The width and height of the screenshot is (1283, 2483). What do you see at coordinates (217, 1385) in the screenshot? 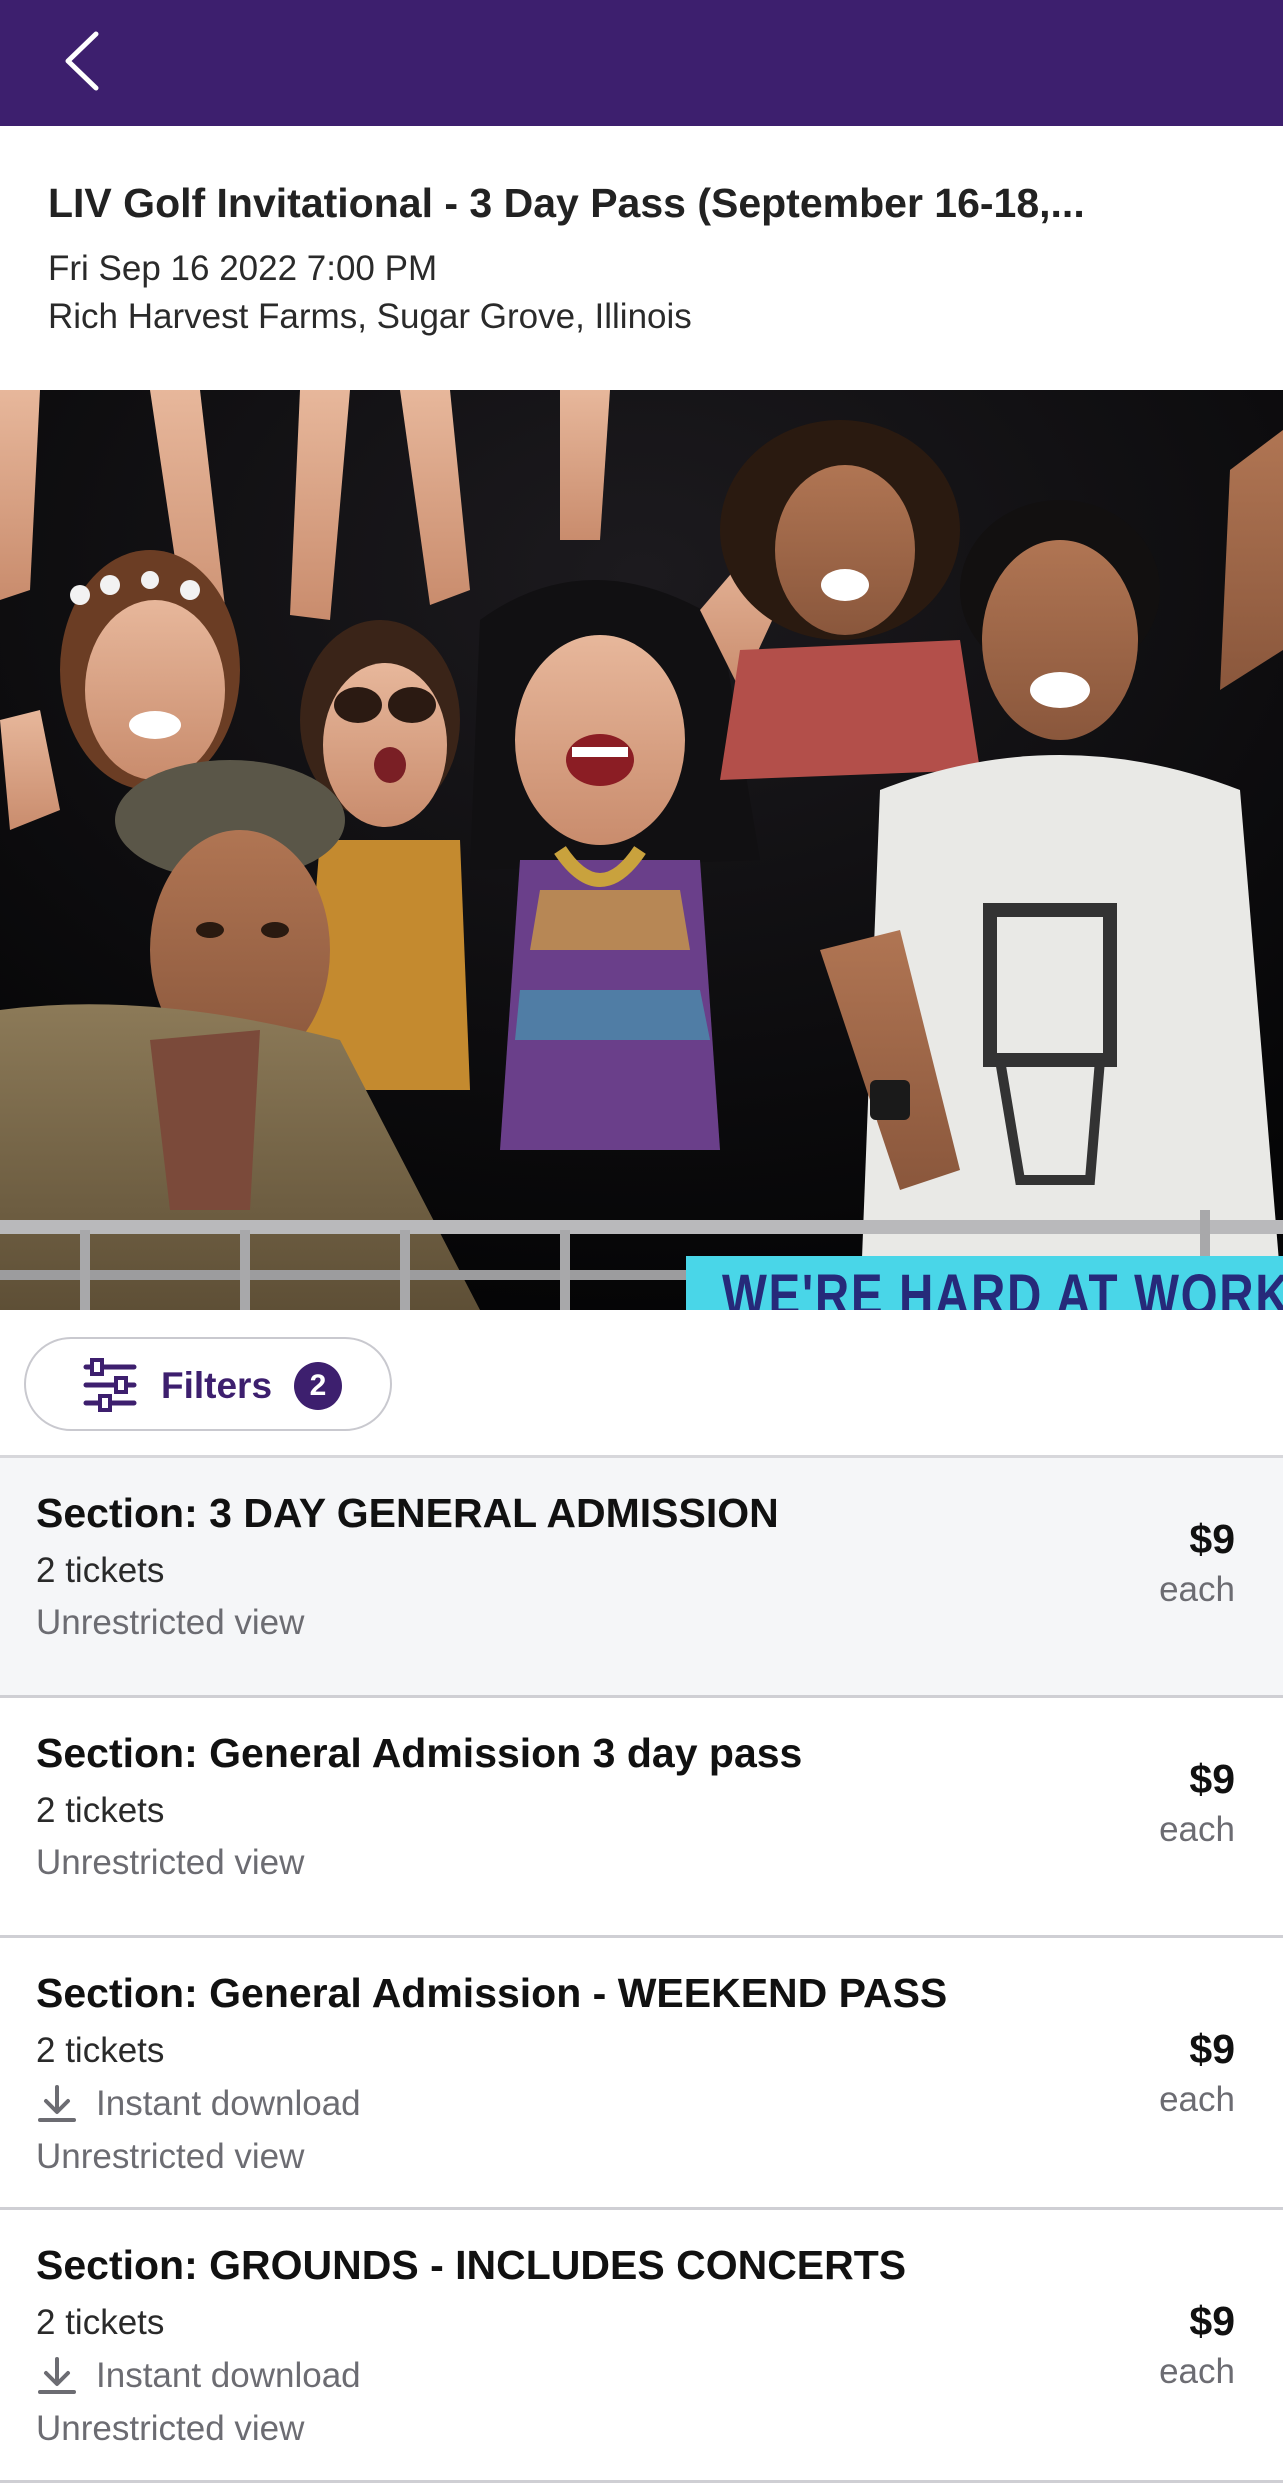
I see `filters-label: Filters` at bounding box center [217, 1385].